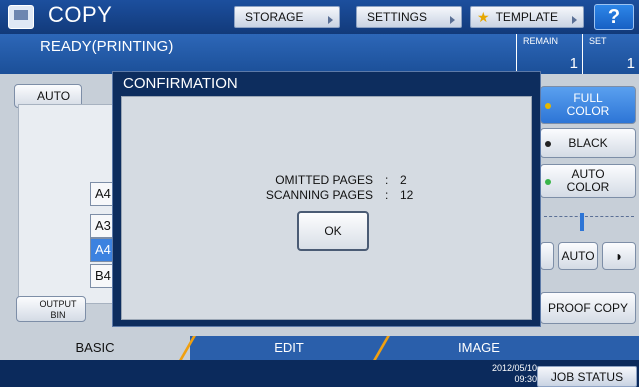 This screenshot has height=387, width=639. I want to click on proof-copy-button: PROOF COPY, so click(588, 308).